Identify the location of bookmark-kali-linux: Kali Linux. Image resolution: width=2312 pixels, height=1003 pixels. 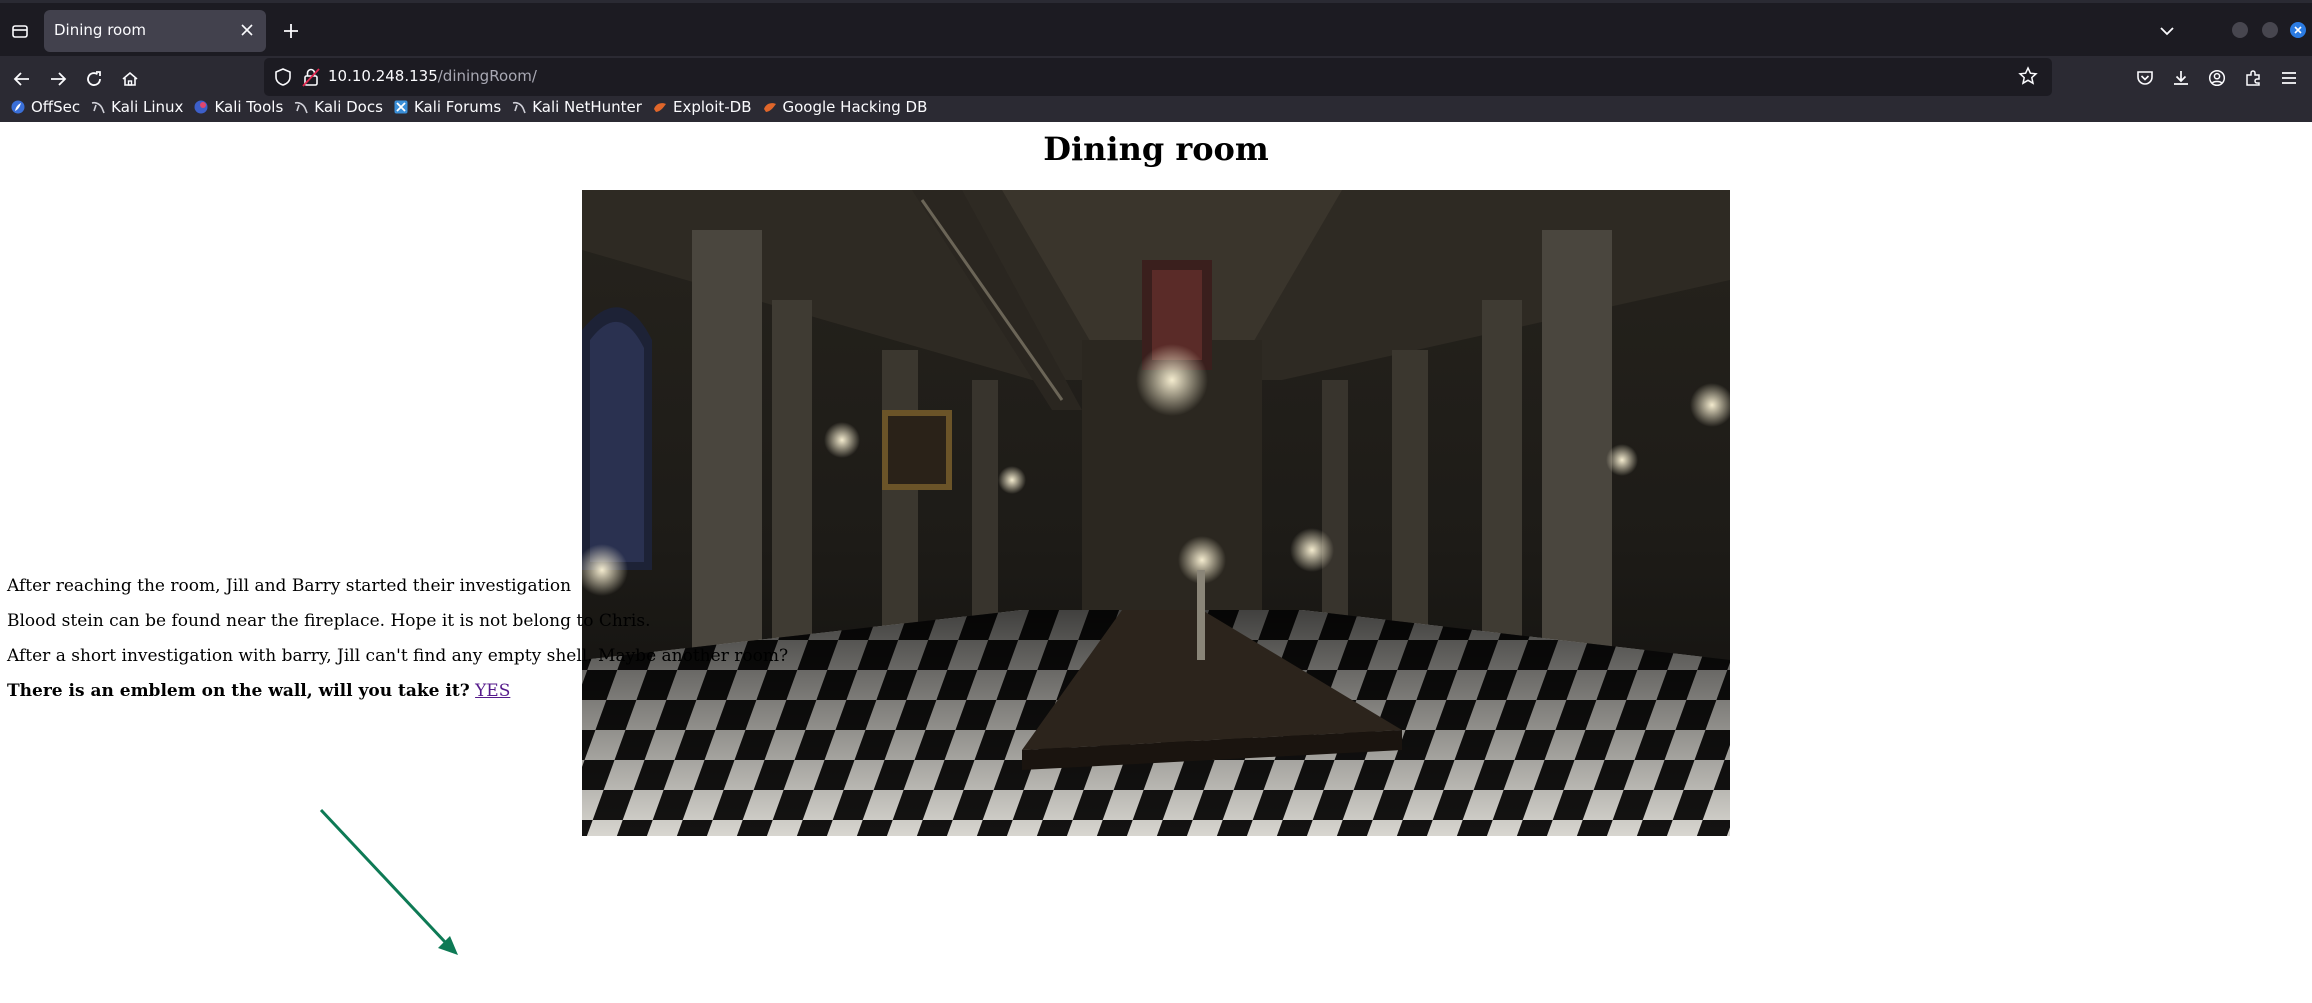
(136, 107).